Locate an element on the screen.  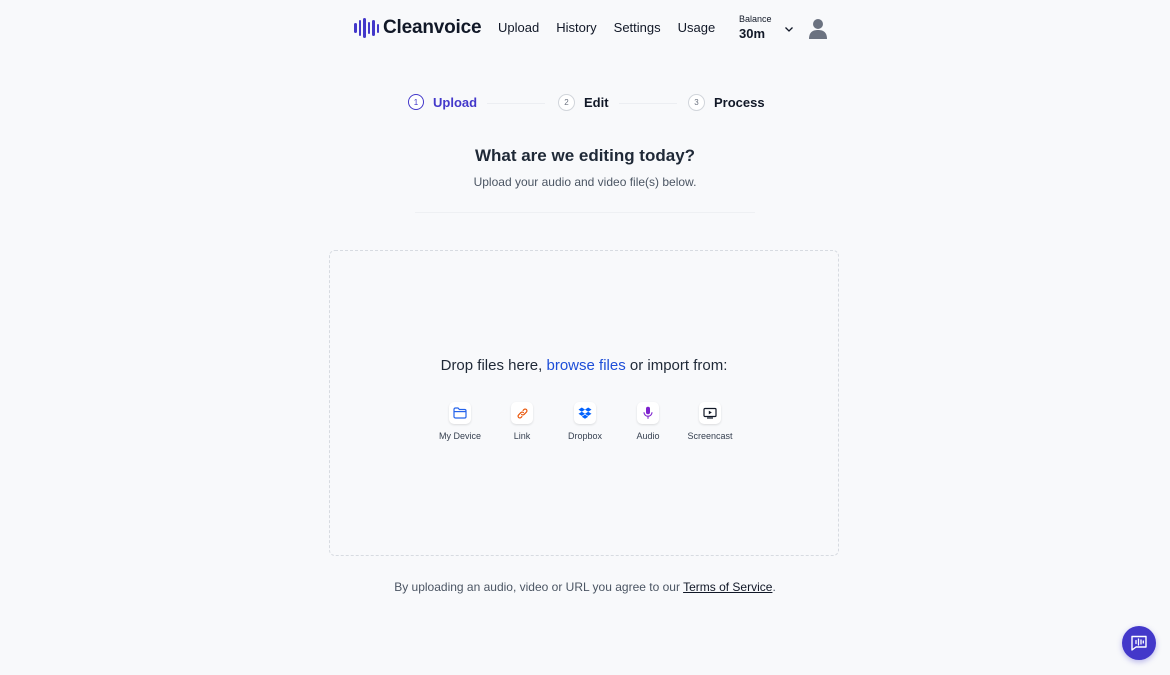
waveform-logo-icon is located at coordinates (366, 28).